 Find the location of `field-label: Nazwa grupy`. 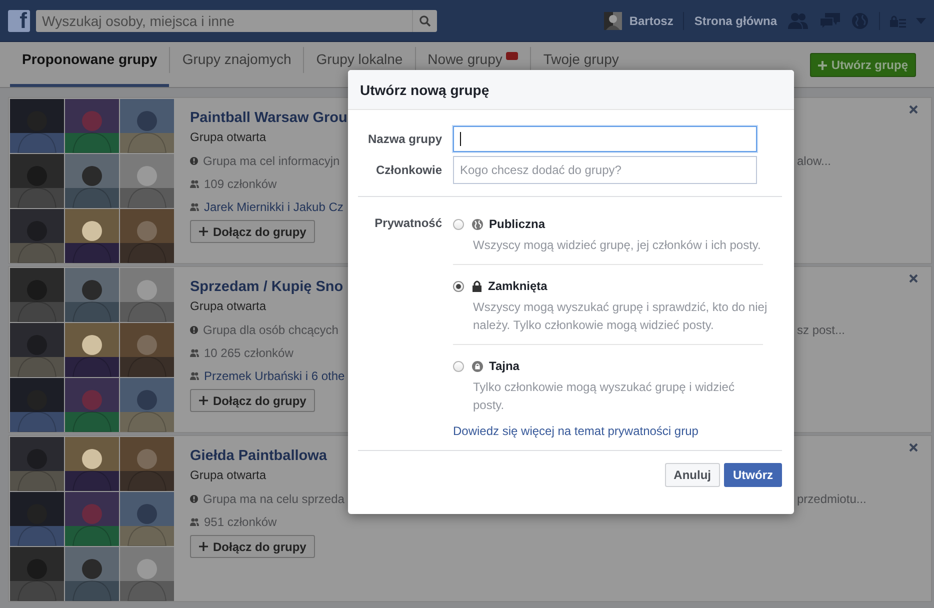

field-label: Nazwa grupy is located at coordinates (404, 139).